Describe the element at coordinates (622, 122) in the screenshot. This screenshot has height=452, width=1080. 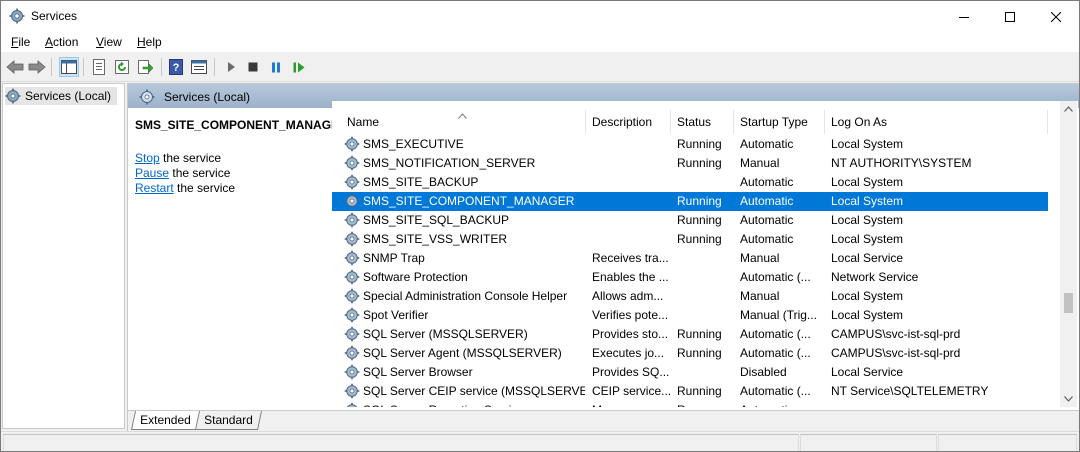
I see `column-description: Description` at that location.